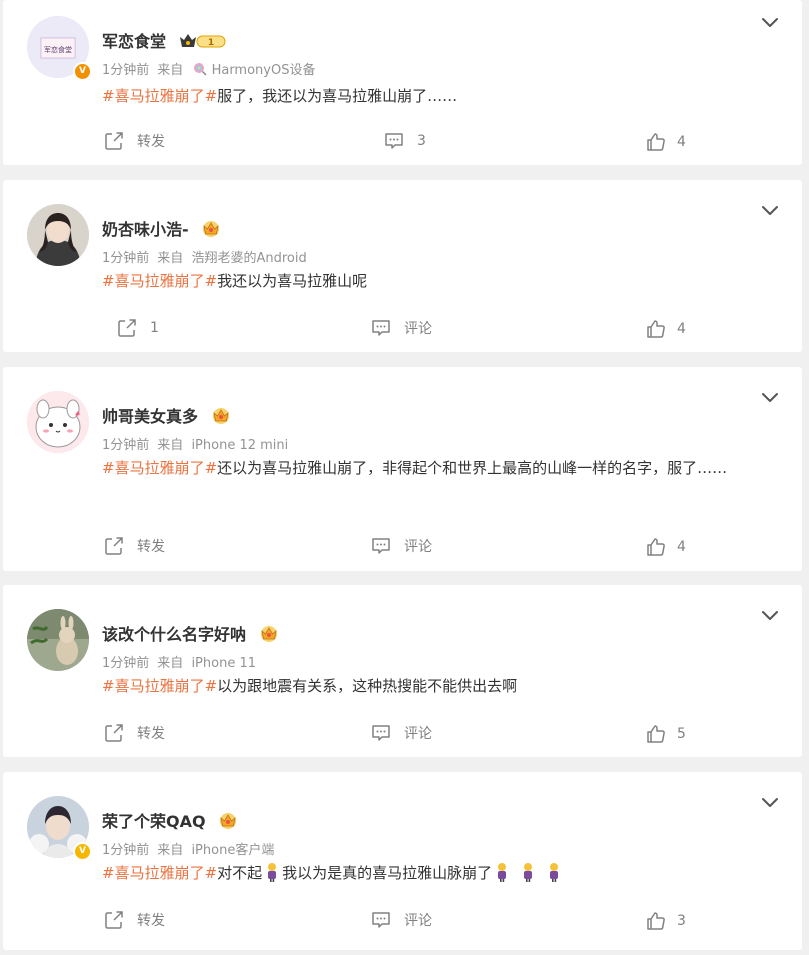  I want to click on comment-button: 3, so click(404, 141).